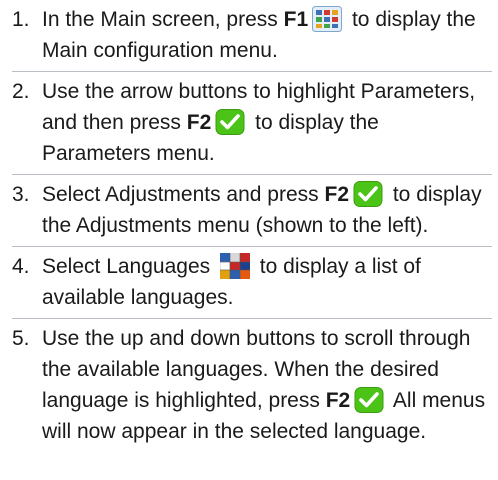 Image resolution: width=498 pixels, height=480 pixels. Describe the element at coordinates (21, 19) in the screenshot. I see `step-number: 1.` at that location.